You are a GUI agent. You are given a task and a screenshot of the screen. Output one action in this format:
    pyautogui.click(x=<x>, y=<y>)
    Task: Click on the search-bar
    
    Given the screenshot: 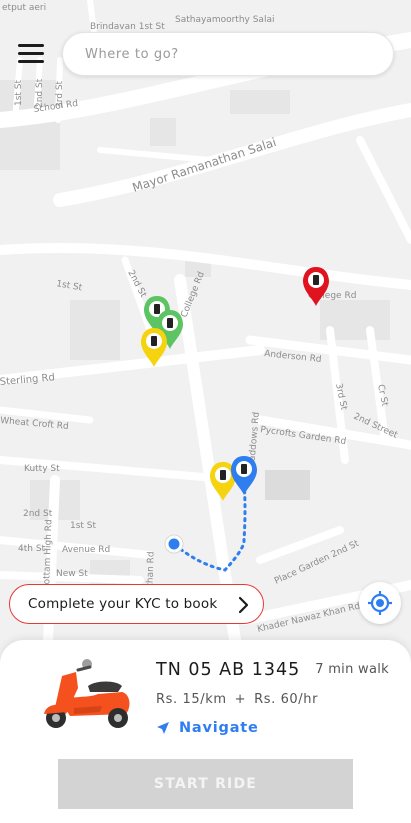 What is the action you would take?
    pyautogui.click(x=228, y=54)
    